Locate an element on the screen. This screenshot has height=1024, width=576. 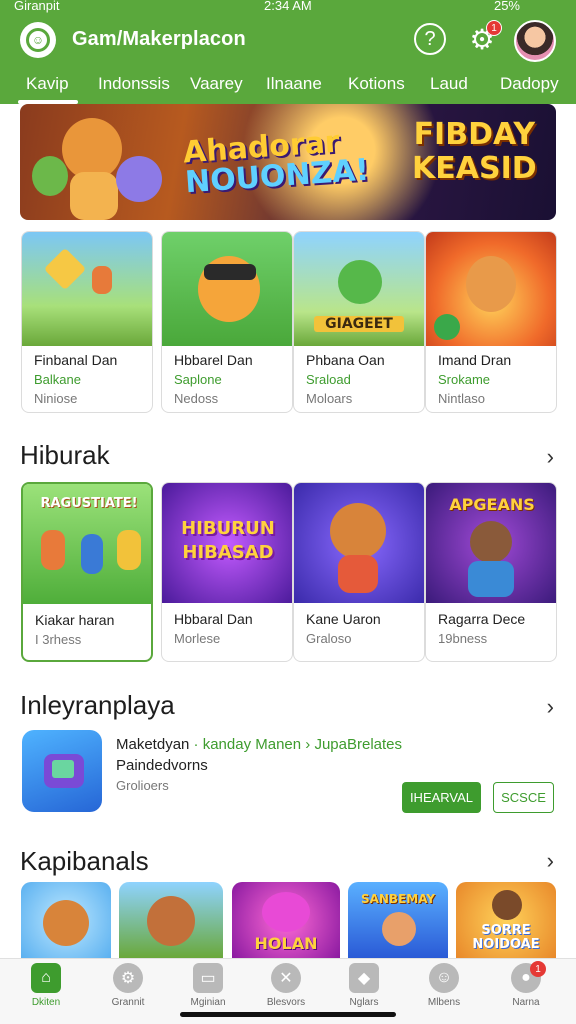
nav-item-mlbens: ☺ Mlbens is located at coordinates (444, 985).